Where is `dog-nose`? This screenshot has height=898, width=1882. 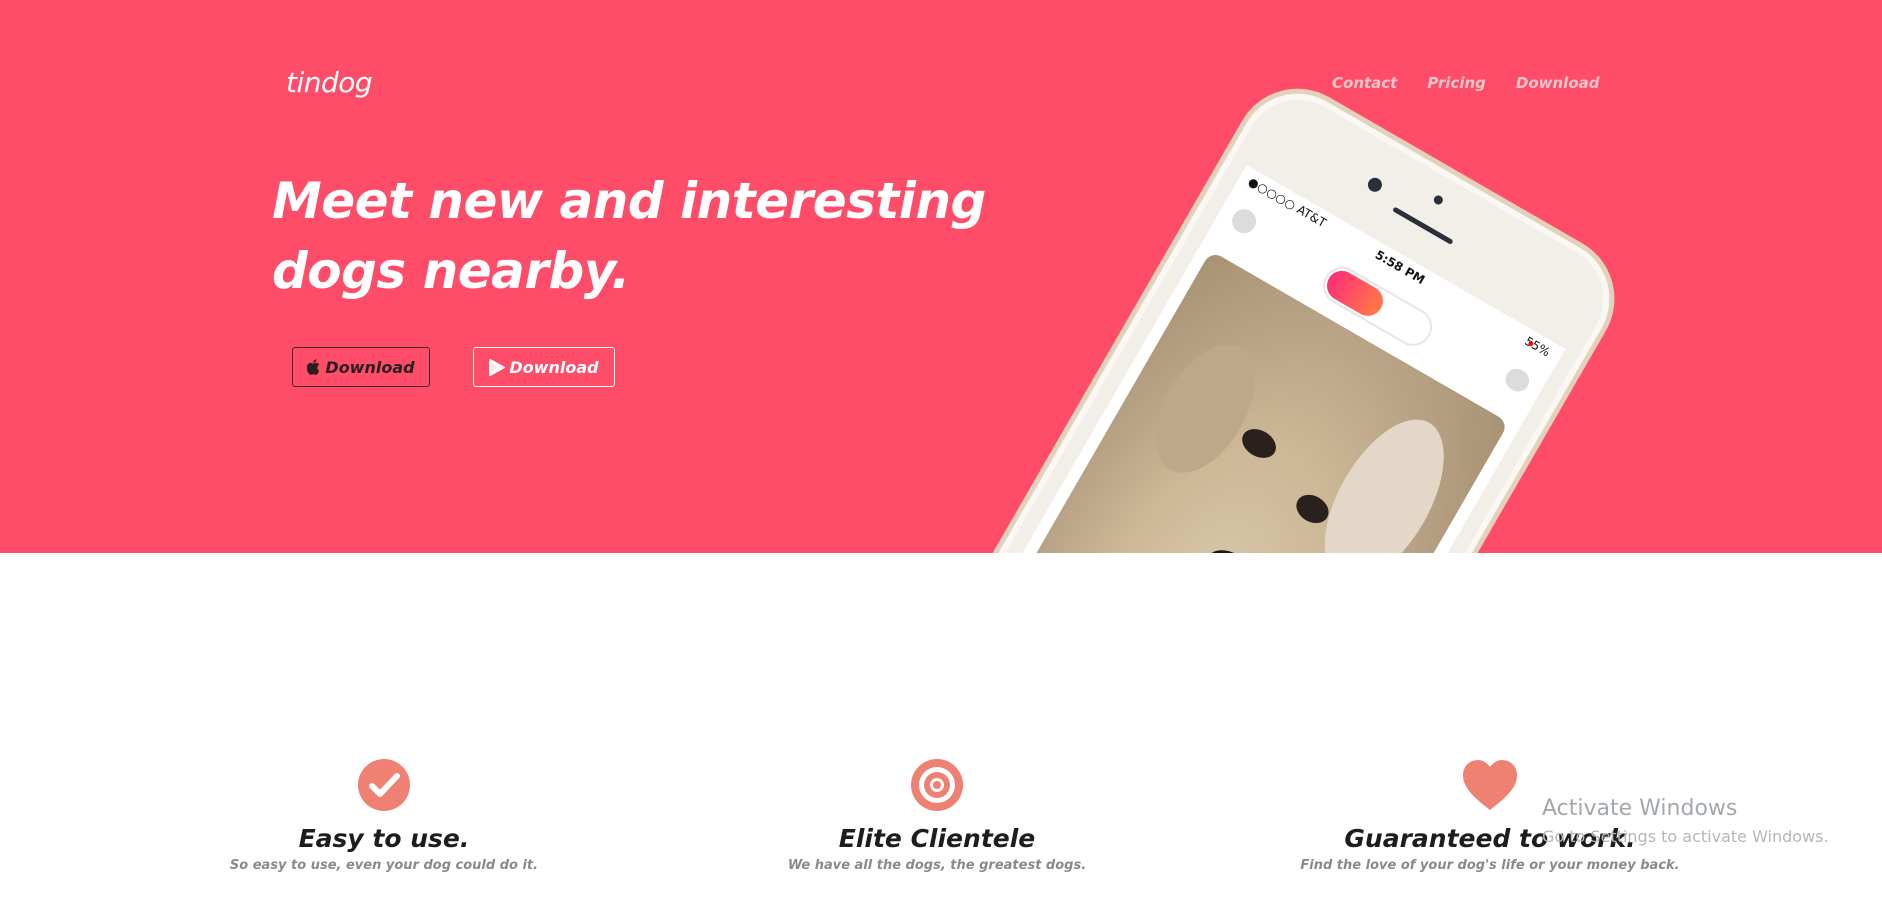 dog-nose is located at coordinates (1230, 547).